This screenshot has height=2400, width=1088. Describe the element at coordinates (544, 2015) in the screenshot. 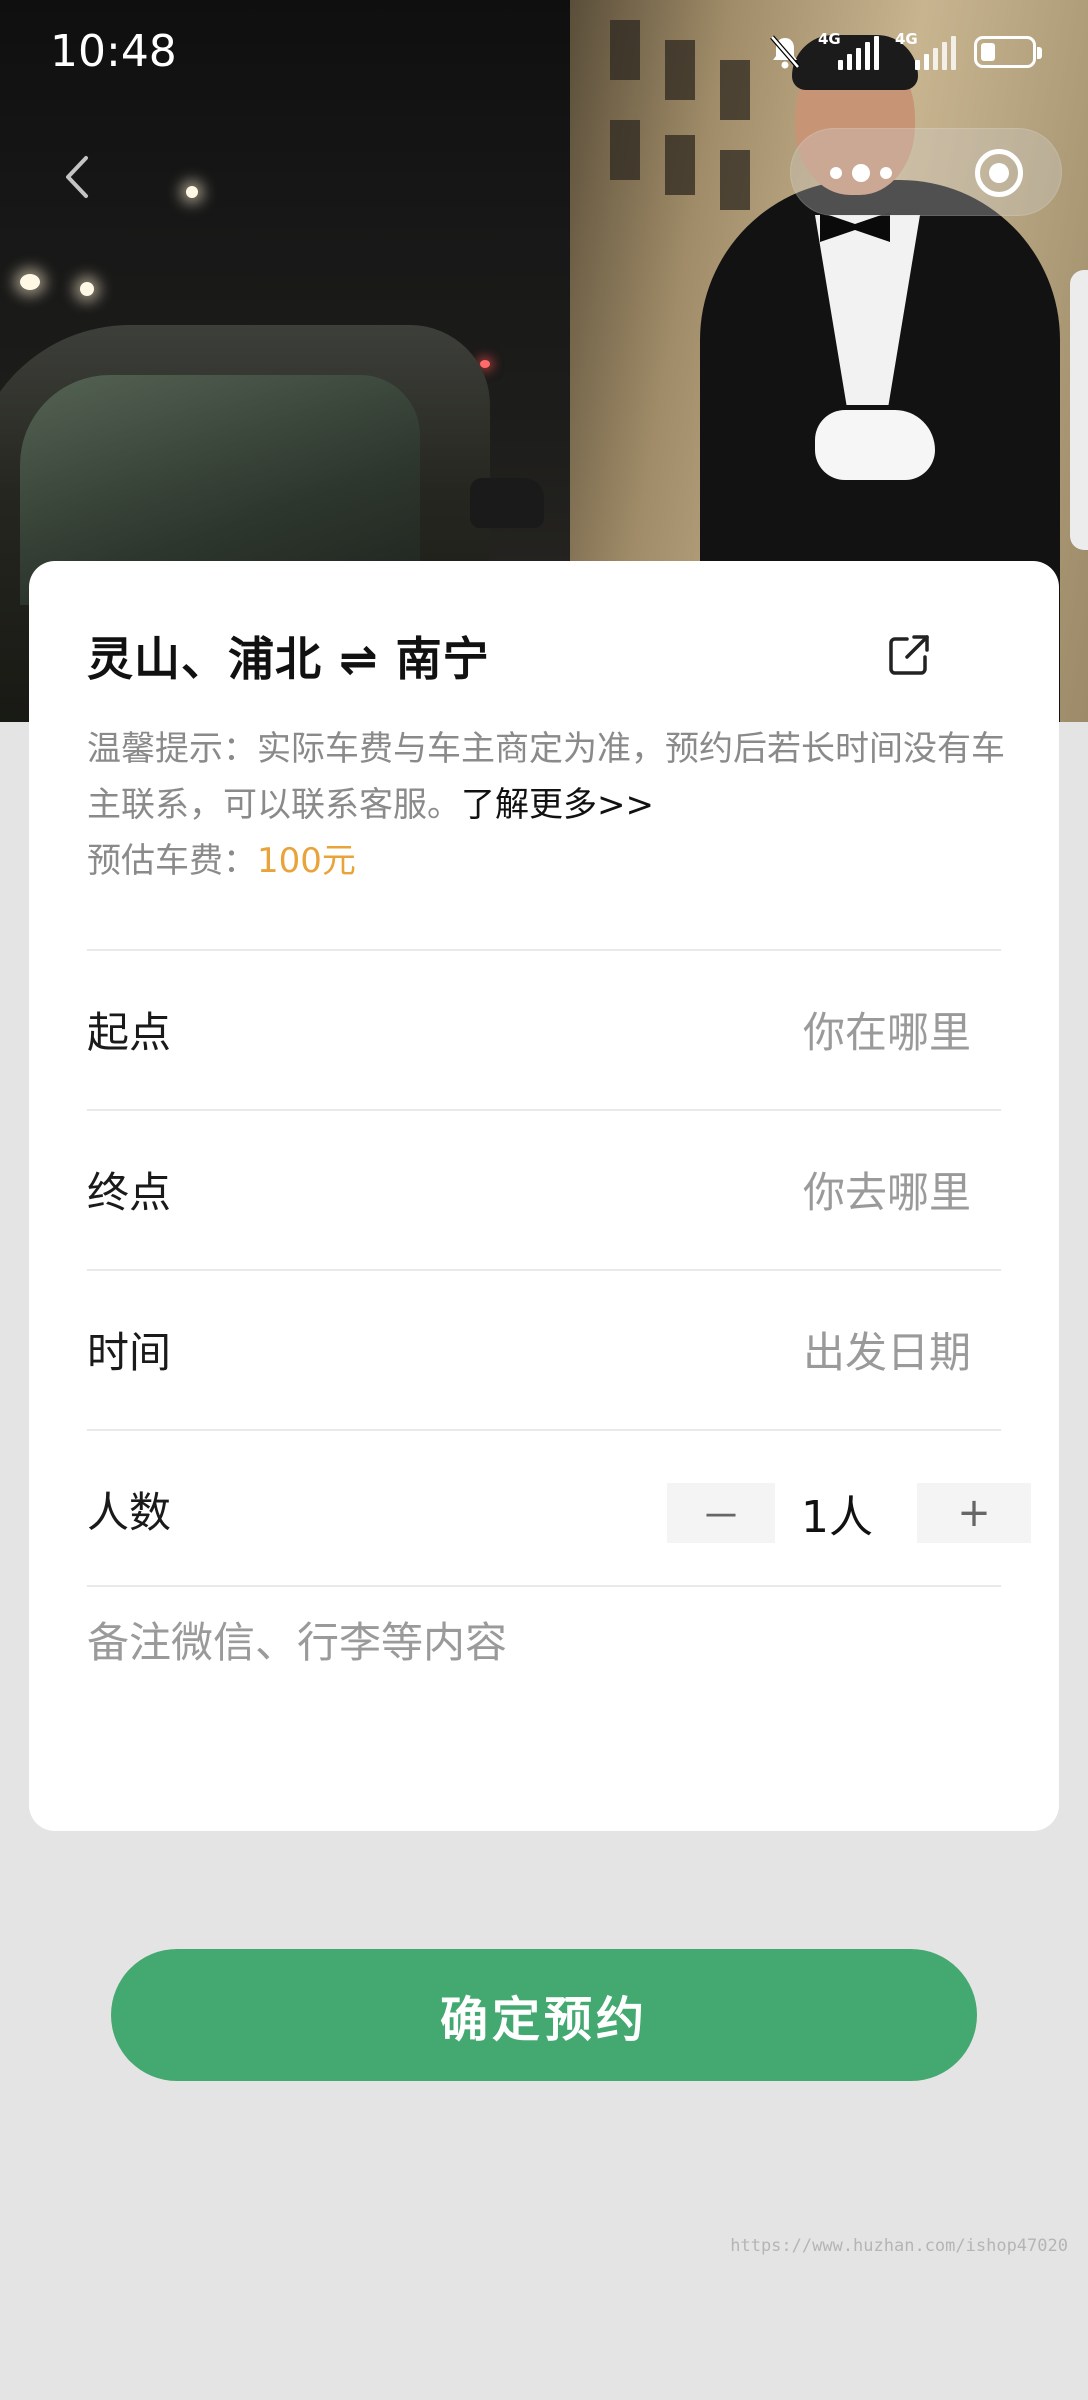

I see `confirm-booking-button: 确定预约` at that location.